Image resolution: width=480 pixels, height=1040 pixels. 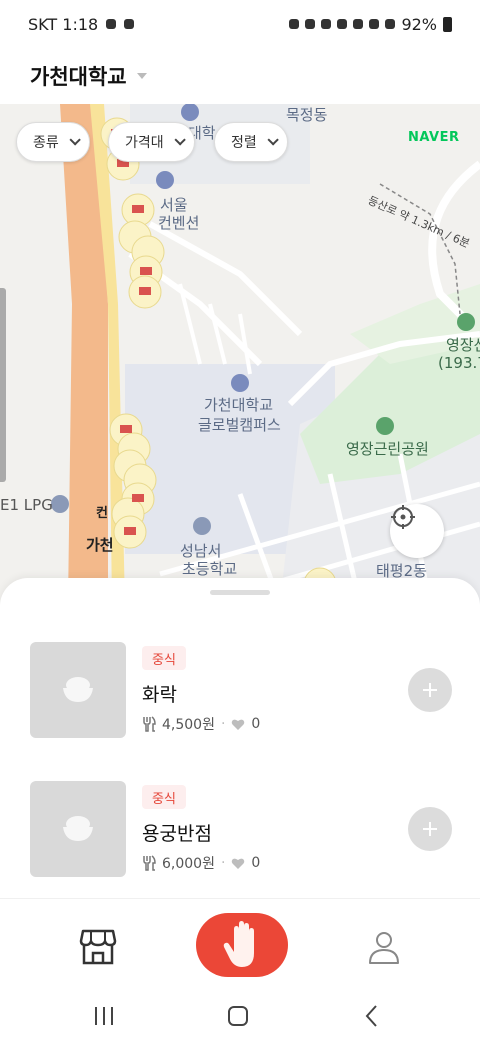 What do you see at coordinates (387, 449) in the screenshot?
I see `map-label-park: 영장근린공원` at bounding box center [387, 449].